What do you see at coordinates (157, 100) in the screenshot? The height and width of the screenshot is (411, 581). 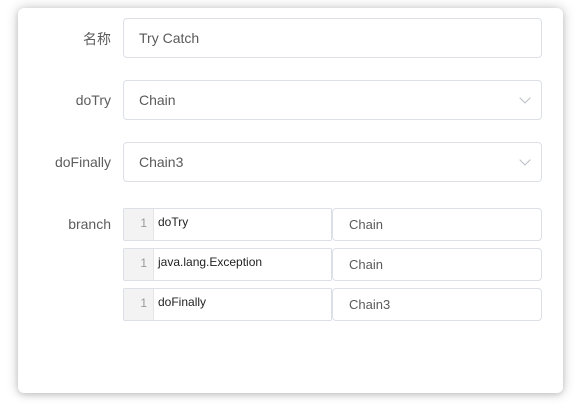 I see `dotry-value: Chain` at bounding box center [157, 100].